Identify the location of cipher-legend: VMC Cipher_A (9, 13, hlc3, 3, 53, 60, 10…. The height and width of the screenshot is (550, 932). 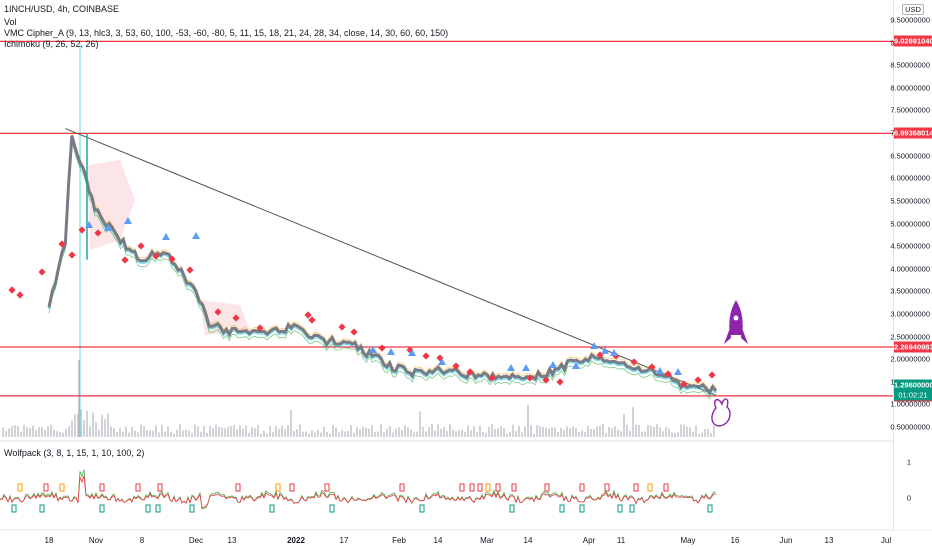
(226, 33).